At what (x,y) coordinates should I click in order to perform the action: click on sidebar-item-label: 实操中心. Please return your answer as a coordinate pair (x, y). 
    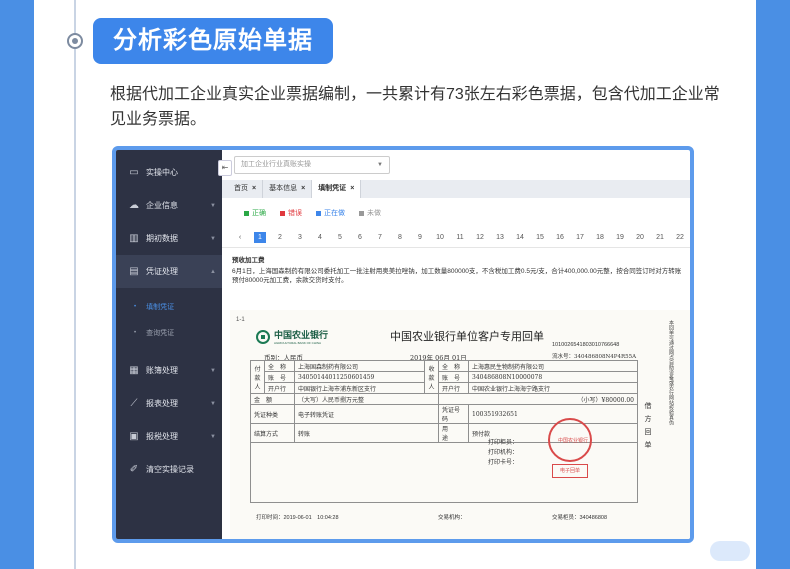
    Looking at the image, I should click on (162, 172).